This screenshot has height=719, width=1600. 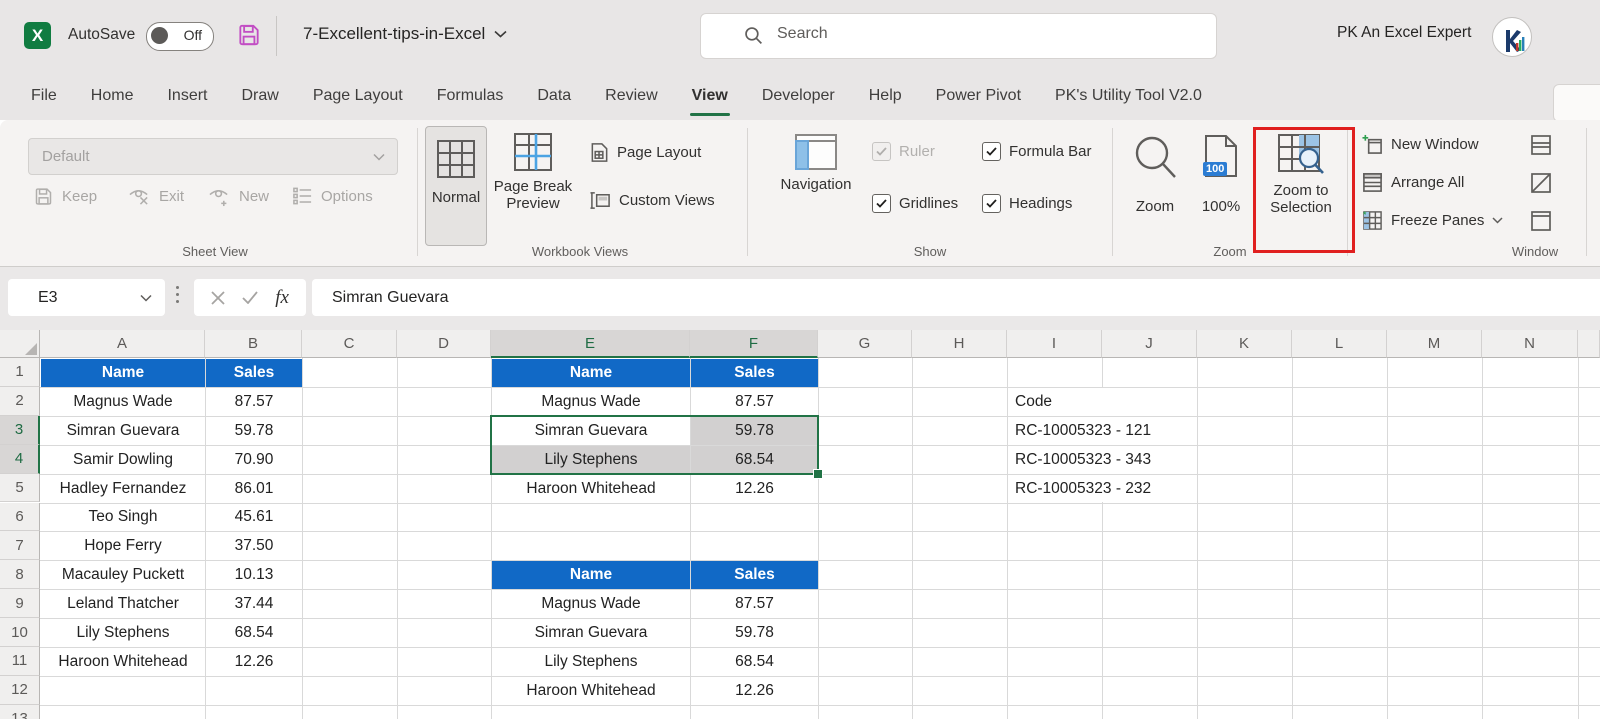 What do you see at coordinates (1102, 488) in the screenshot?
I see `cell-I5: RC-10005323 - 232` at bounding box center [1102, 488].